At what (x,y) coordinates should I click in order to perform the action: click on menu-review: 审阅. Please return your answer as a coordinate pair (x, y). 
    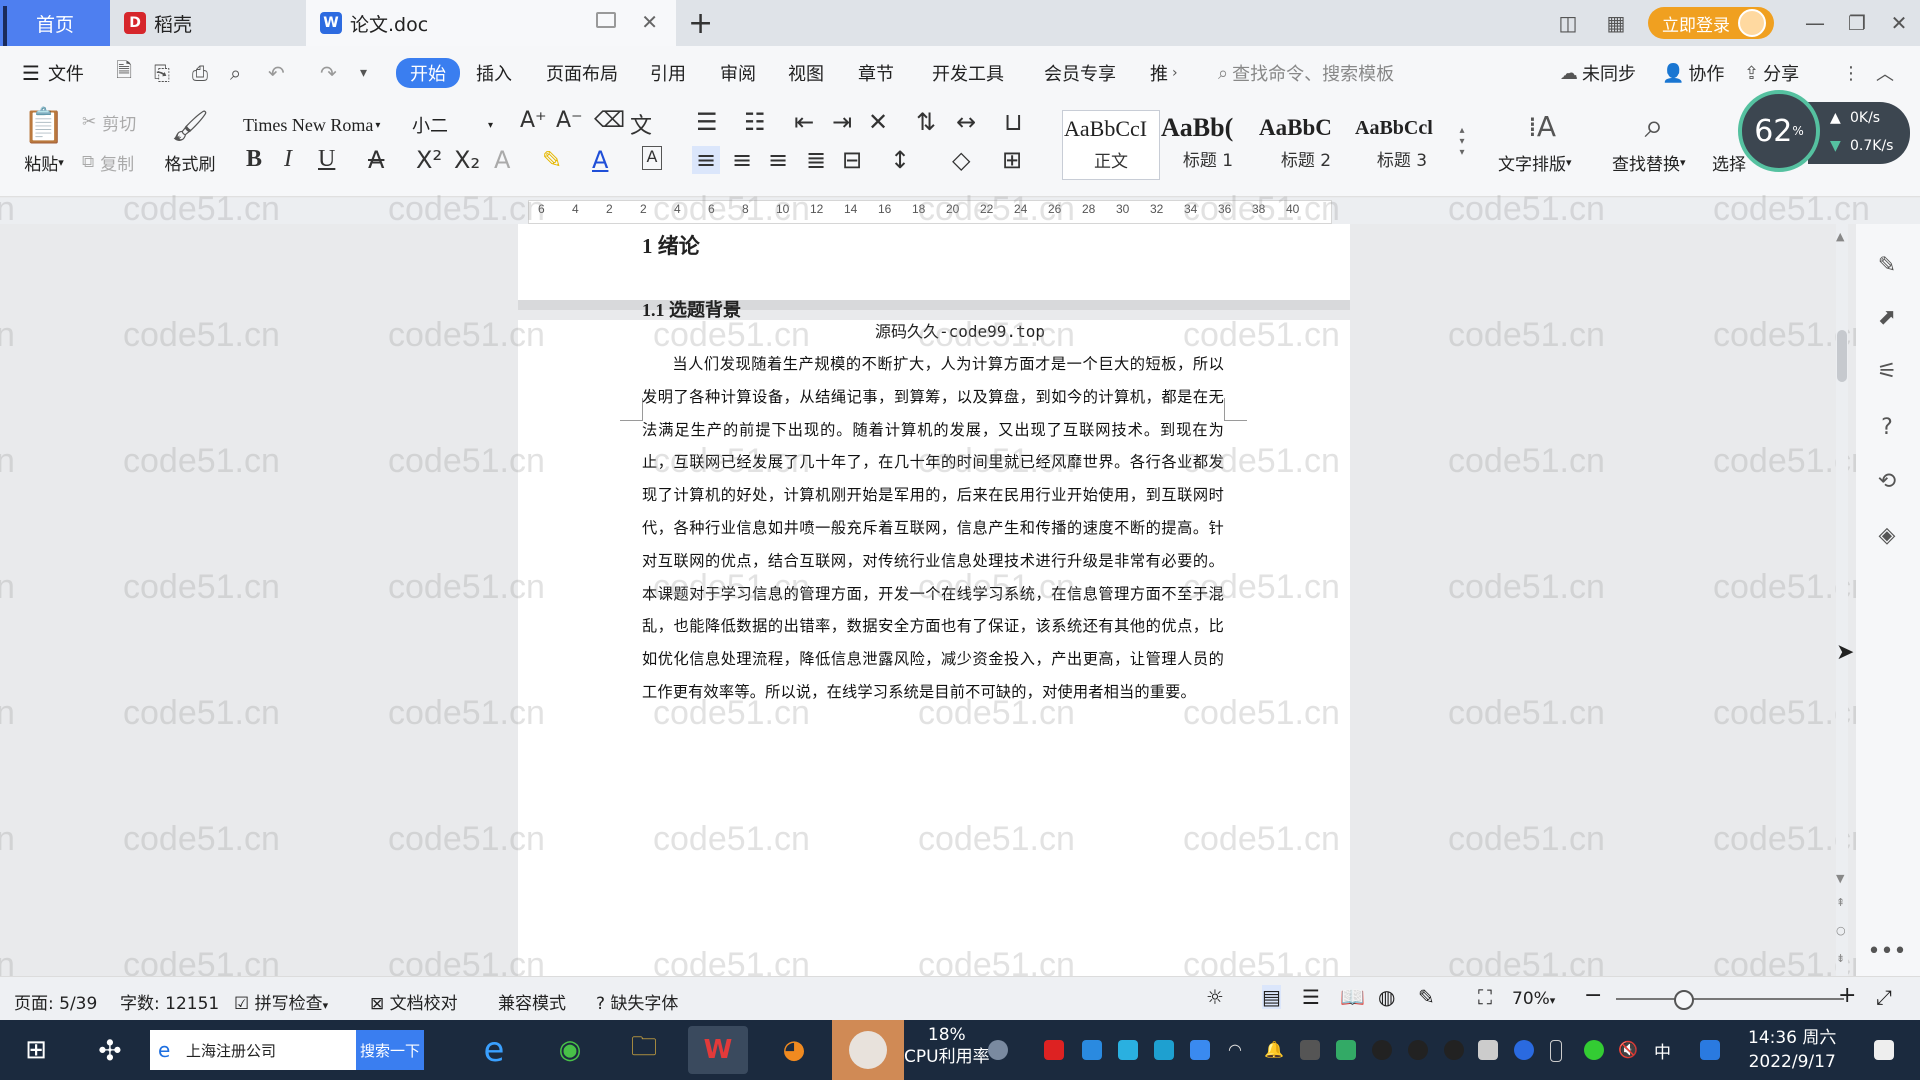
    Looking at the image, I should click on (738, 73).